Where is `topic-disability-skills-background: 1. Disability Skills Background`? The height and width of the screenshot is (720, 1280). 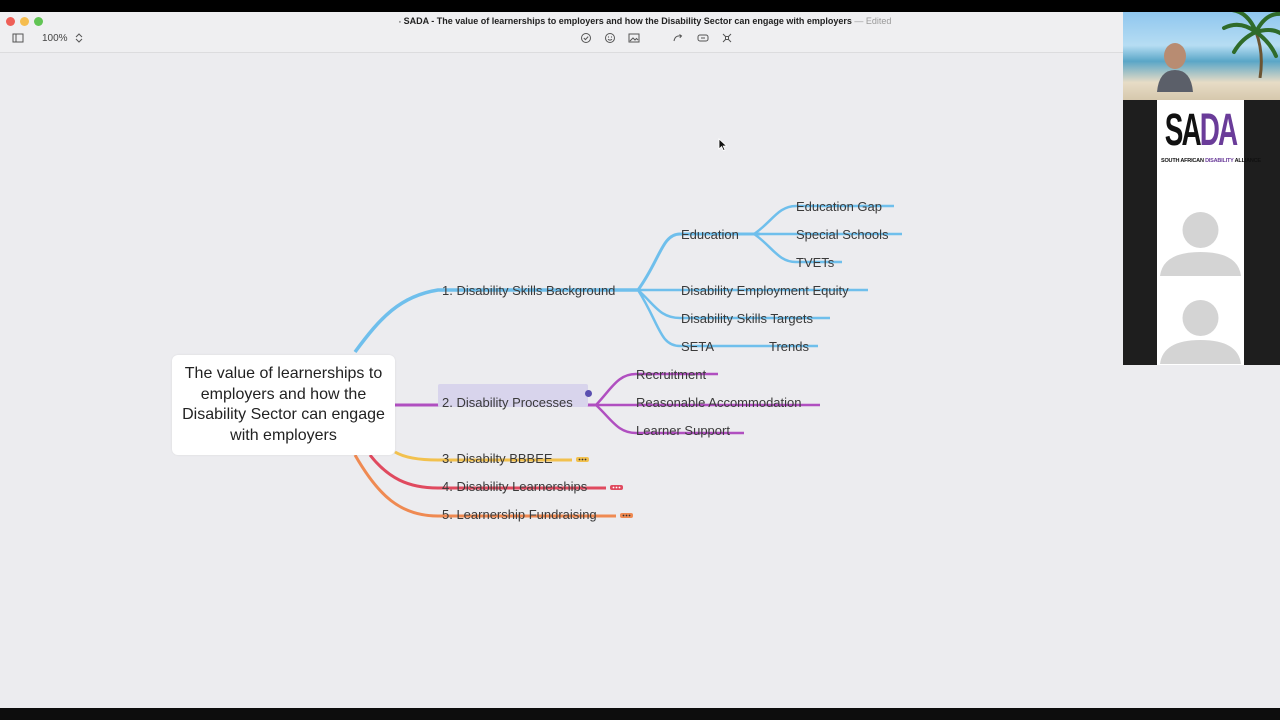
topic-disability-skills-background: 1. Disability Skills Background is located at coordinates (528, 290).